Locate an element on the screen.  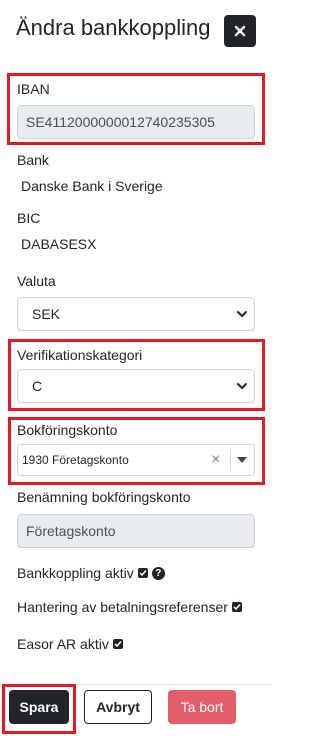
close-icon is located at coordinates (240, 31).